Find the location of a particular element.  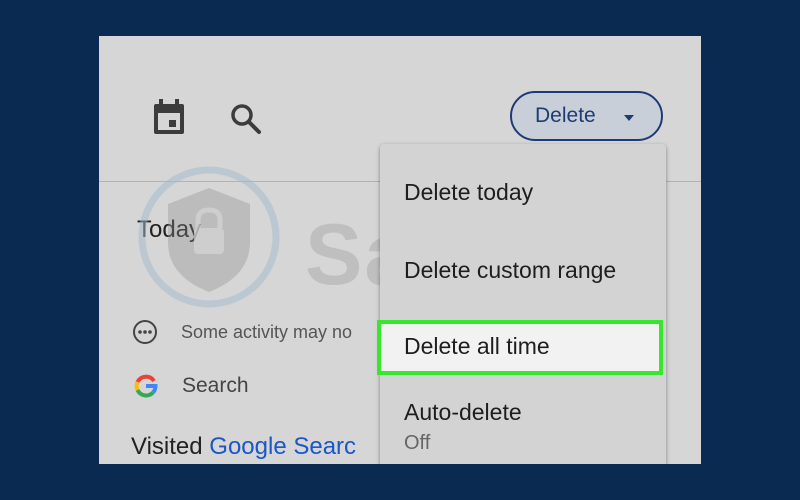

calendar-icon is located at coordinates (169, 117).